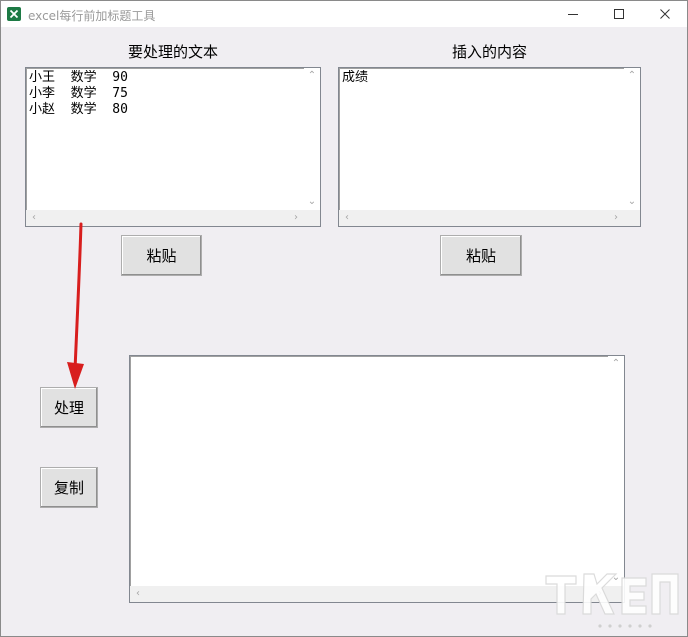  Describe the element at coordinates (75, 305) in the screenshot. I see `annotation-arrow-icon` at that location.